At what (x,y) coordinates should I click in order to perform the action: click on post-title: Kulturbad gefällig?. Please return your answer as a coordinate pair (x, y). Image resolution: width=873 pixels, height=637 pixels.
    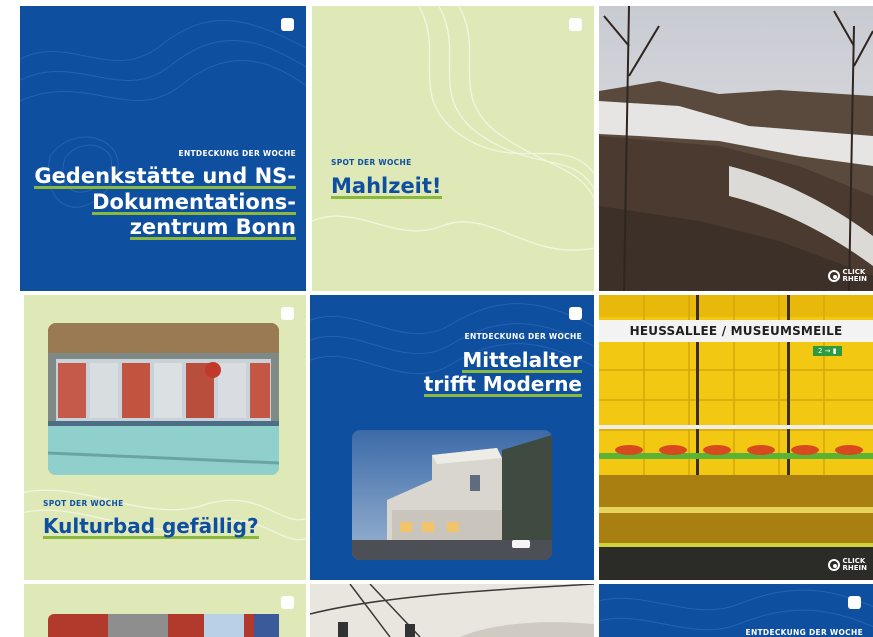
    Looking at the image, I should click on (151, 526).